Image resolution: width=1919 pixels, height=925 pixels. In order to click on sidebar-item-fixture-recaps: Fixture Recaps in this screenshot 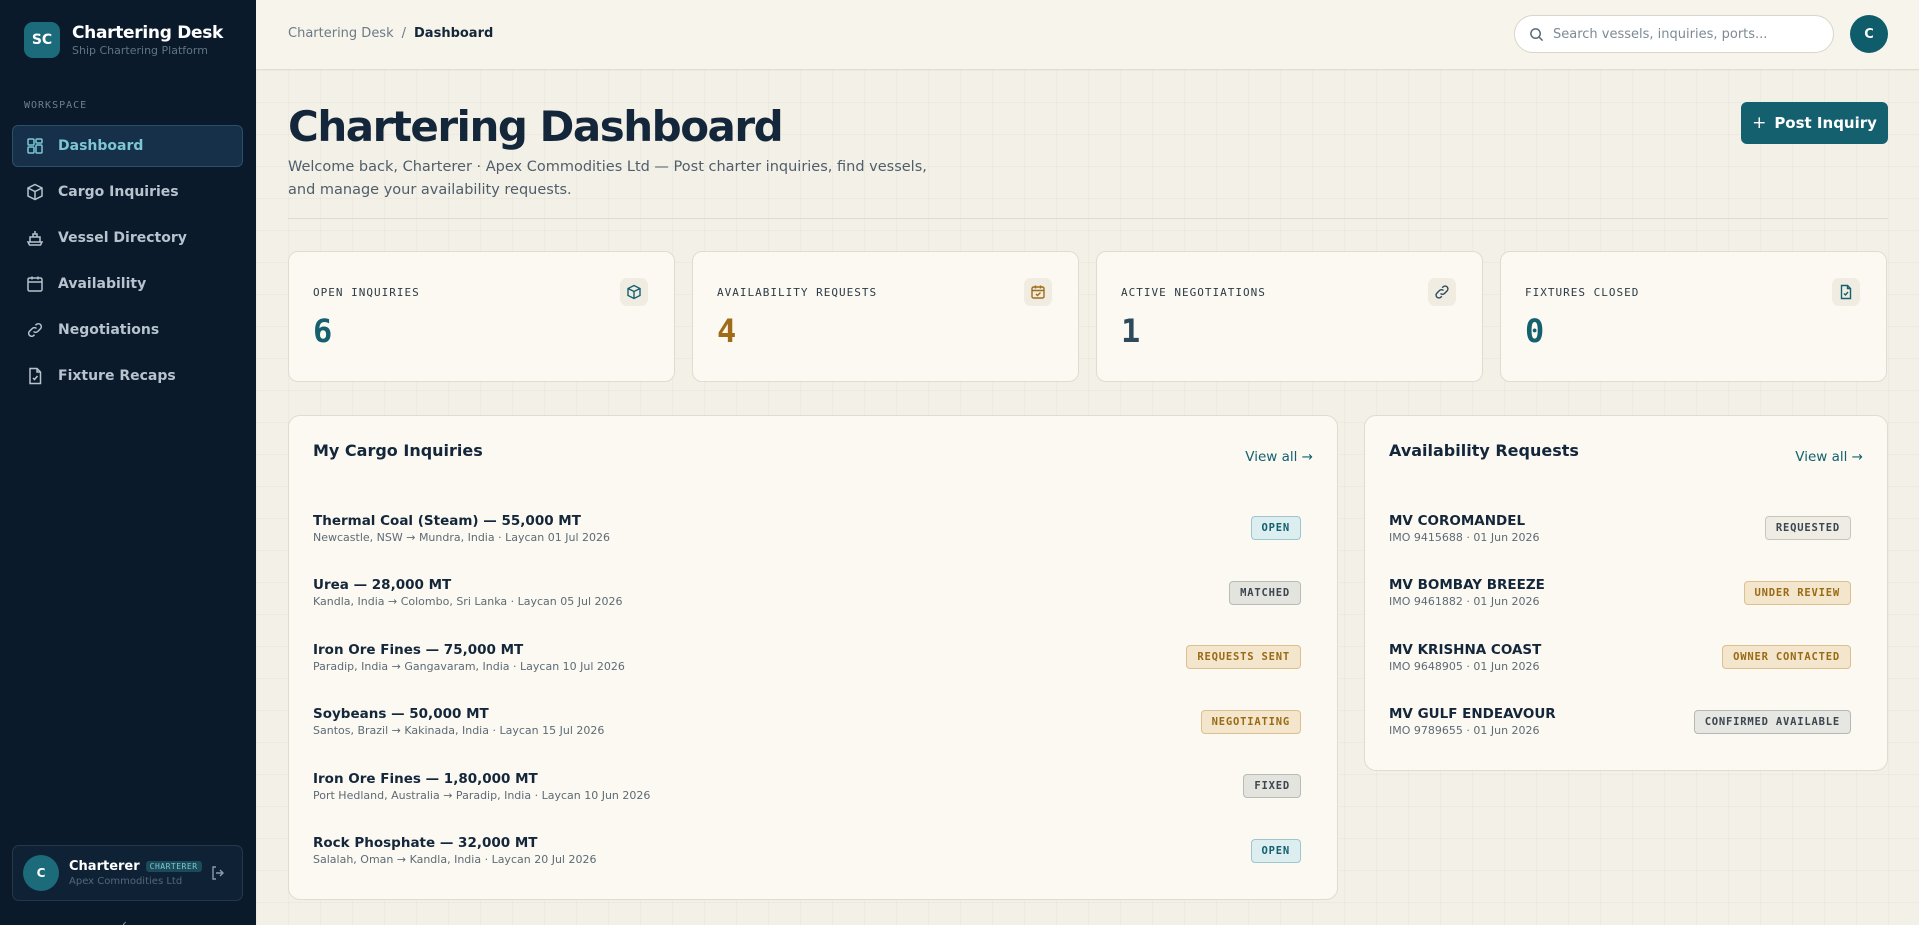, I will do `click(127, 376)`.